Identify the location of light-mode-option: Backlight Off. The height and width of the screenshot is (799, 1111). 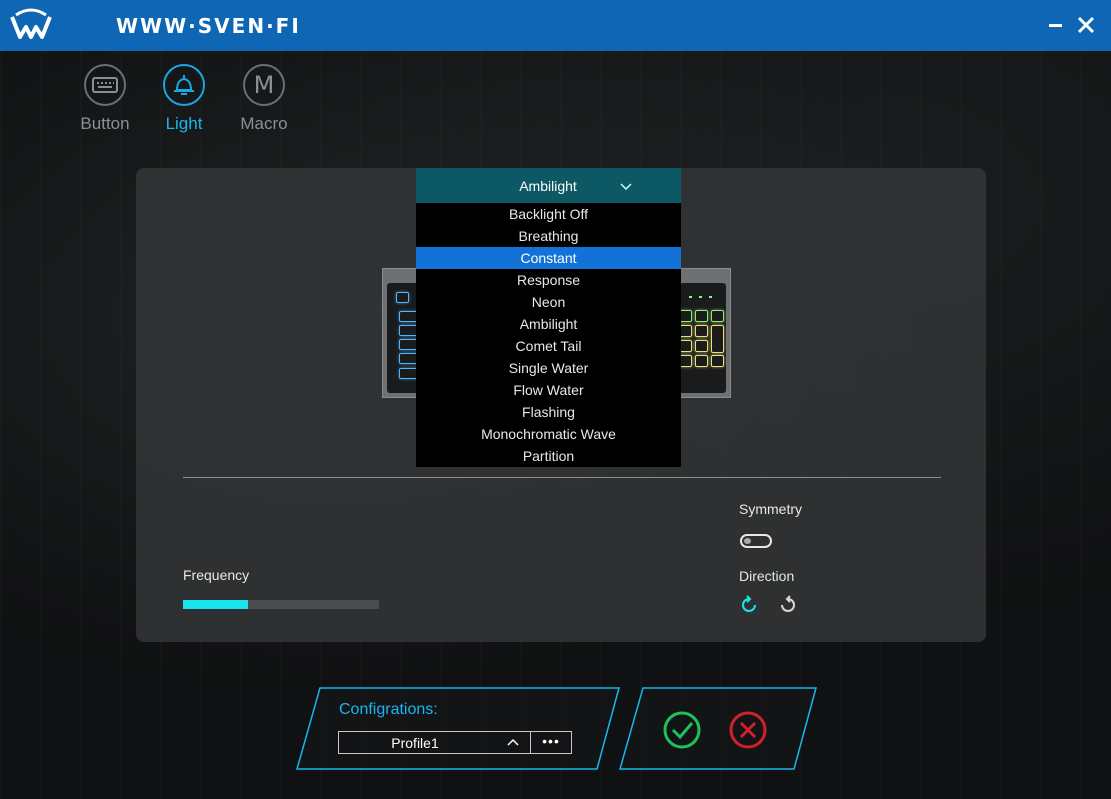
(548, 214).